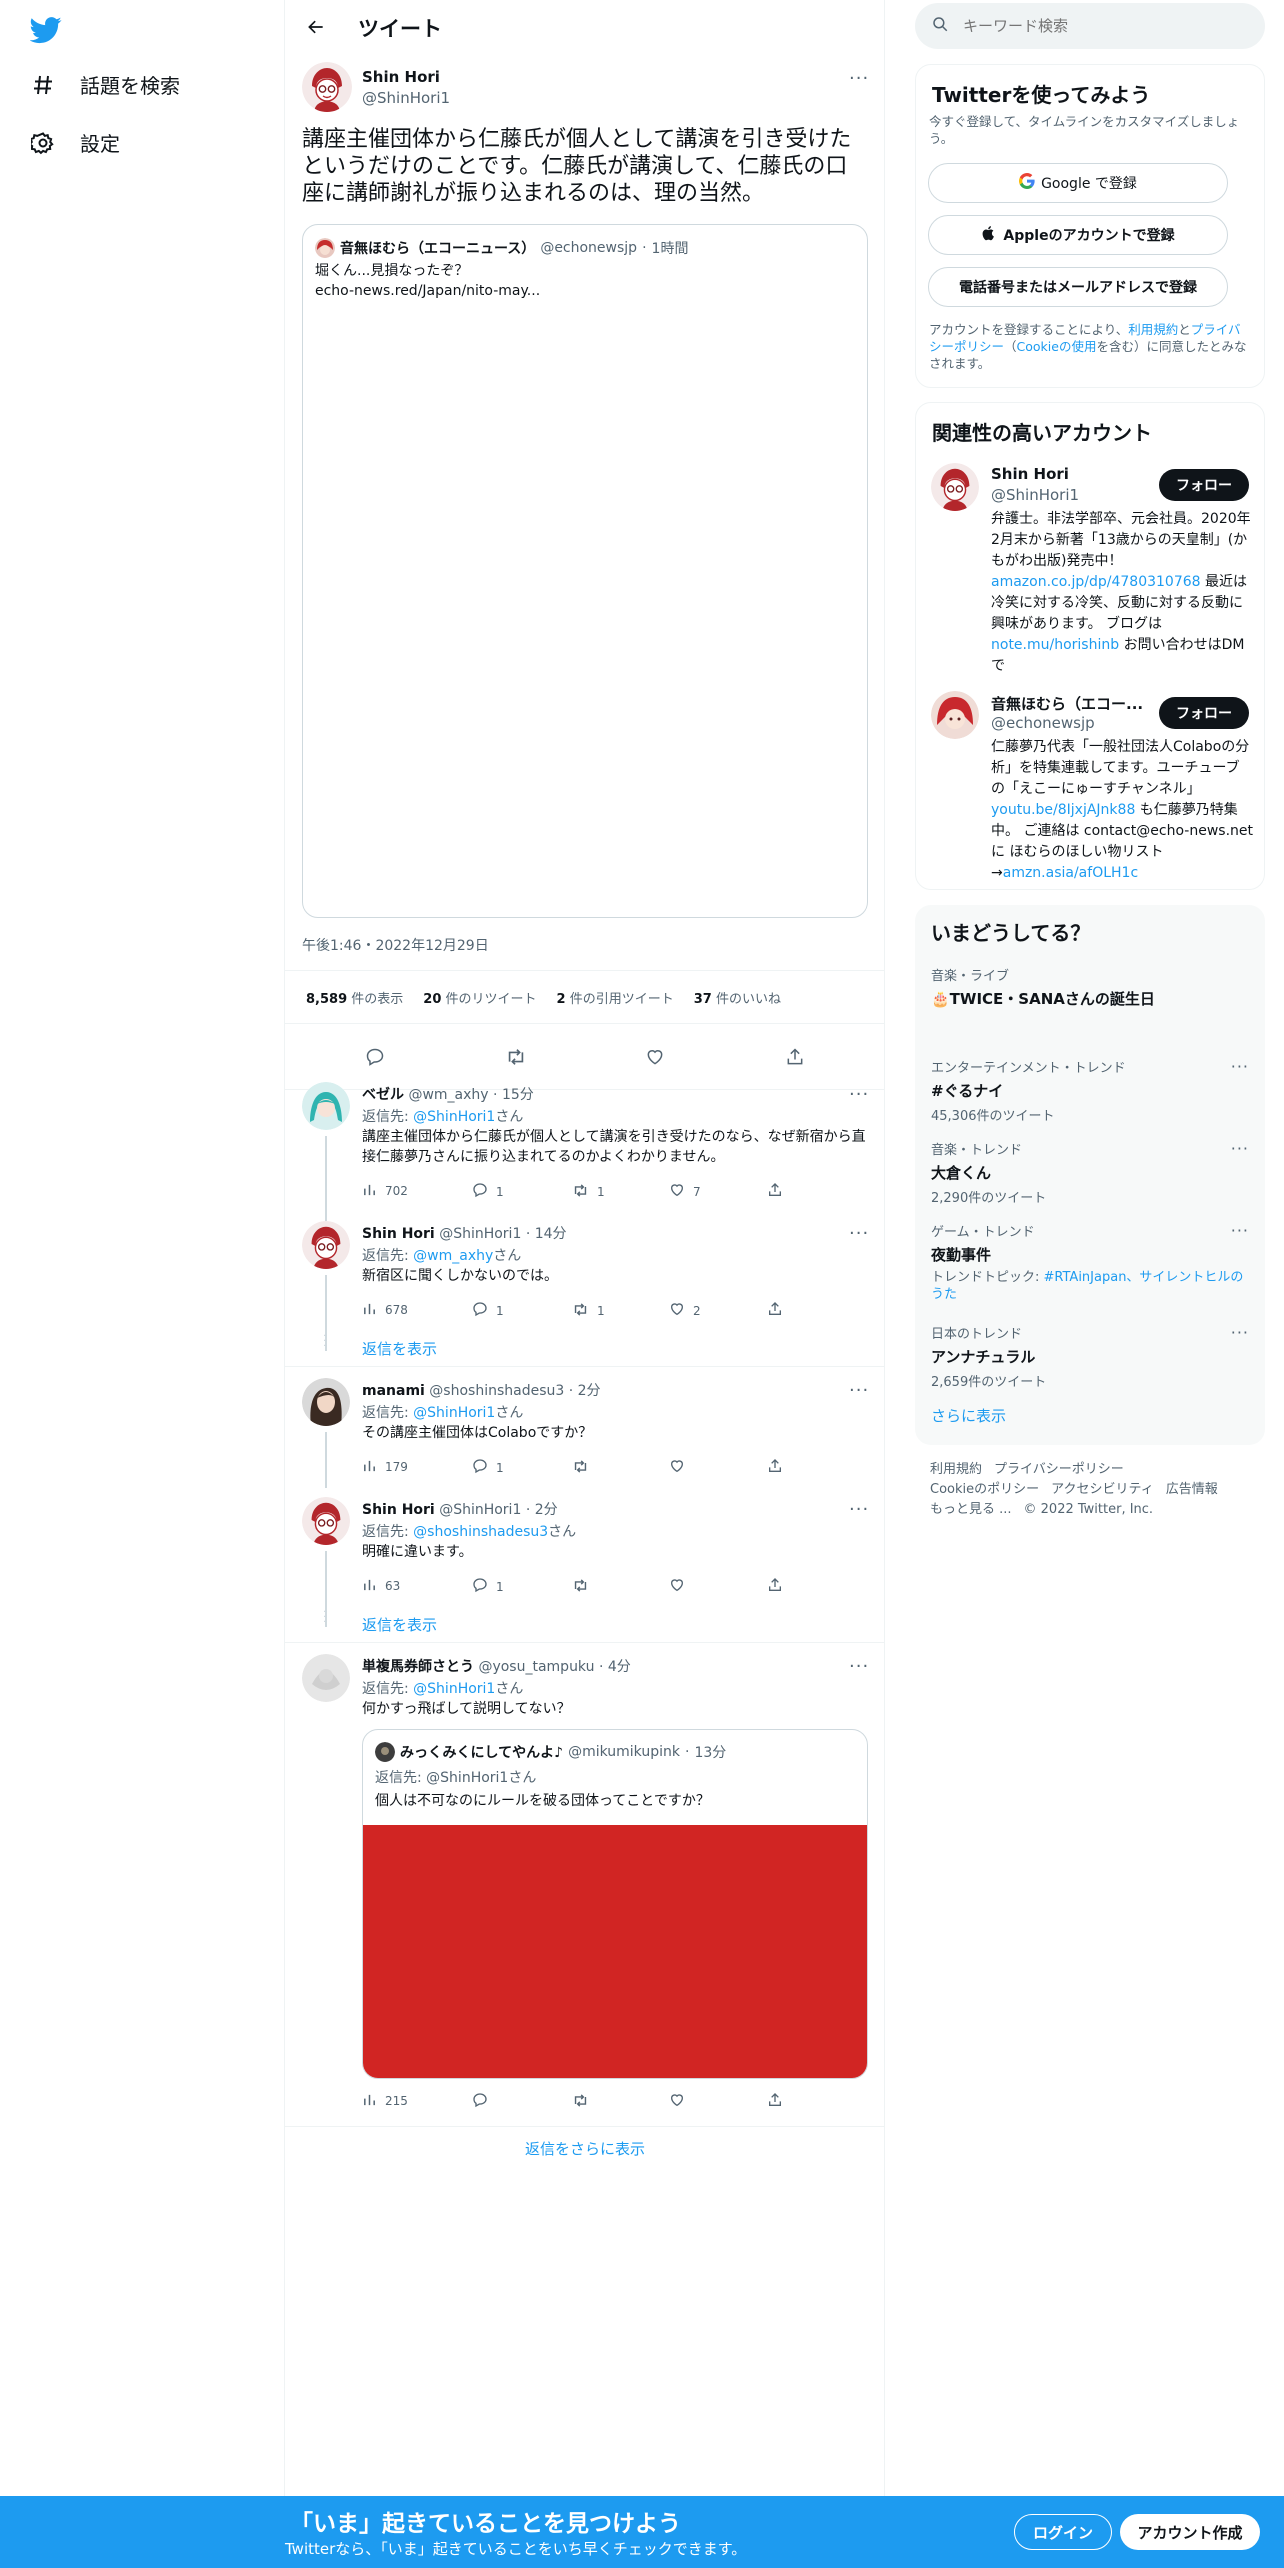  What do you see at coordinates (1090, 1356) in the screenshot?
I see `trend-item: 日本のトレンド アンナチュラル 2,659件のツイート ···` at bounding box center [1090, 1356].